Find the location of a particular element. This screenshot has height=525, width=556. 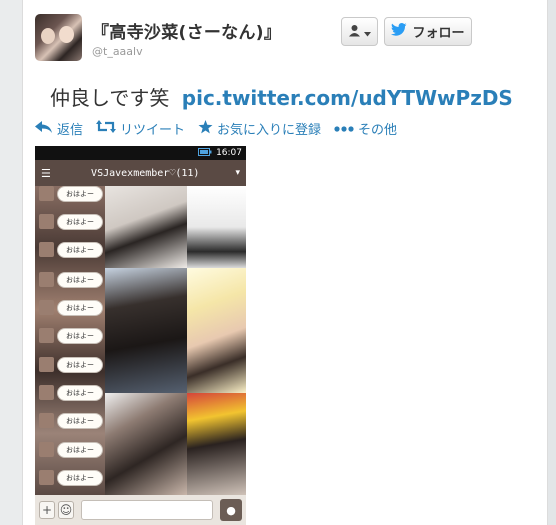

reply-label: 返信 is located at coordinates (70, 130).